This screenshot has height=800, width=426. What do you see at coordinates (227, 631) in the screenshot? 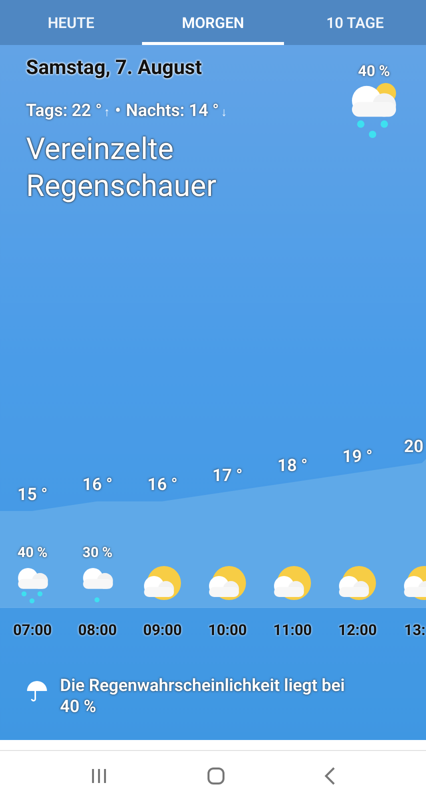
I see `hour-time: 10:00` at bounding box center [227, 631].